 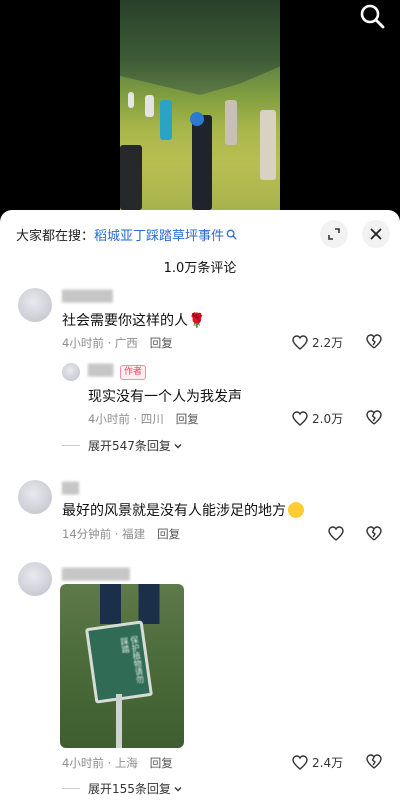 What do you see at coordinates (143, 419) in the screenshot?
I see `reply-meta: 4小时前 · 四川 回复` at bounding box center [143, 419].